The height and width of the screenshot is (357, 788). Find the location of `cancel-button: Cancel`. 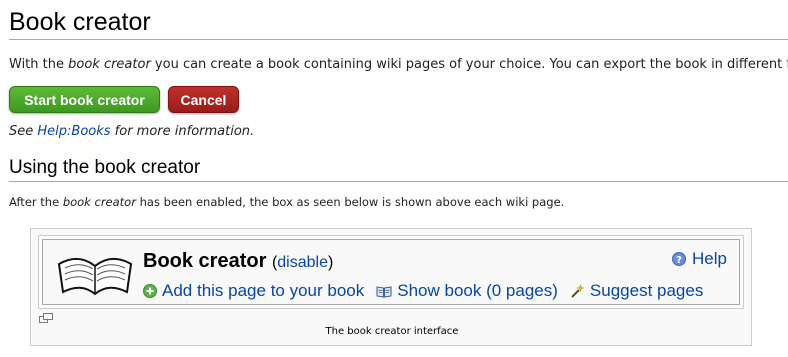

cancel-button: Cancel is located at coordinates (203, 99).